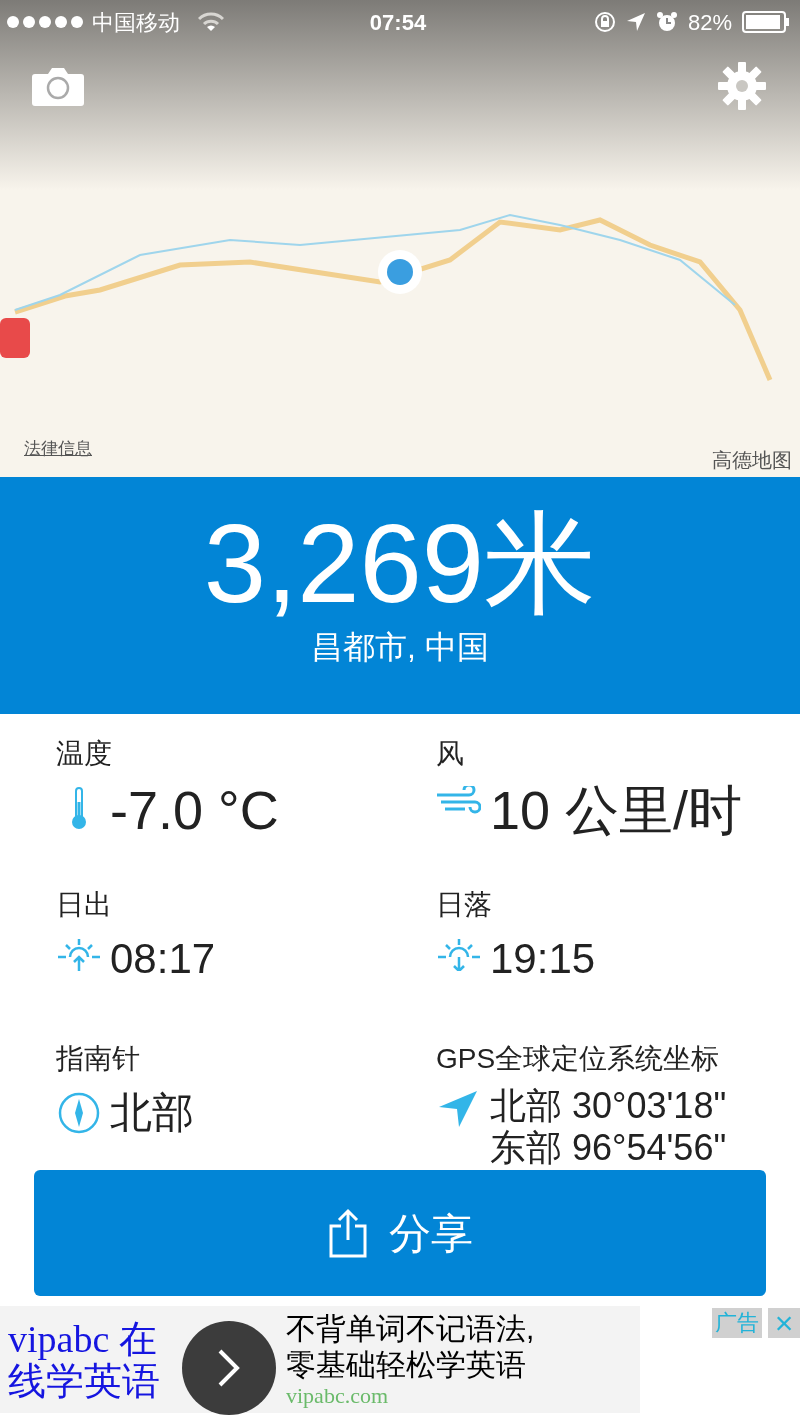 The height and width of the screenshot is (1423, 800). I want to click on battery-percent: 82%, so click(709, 22).